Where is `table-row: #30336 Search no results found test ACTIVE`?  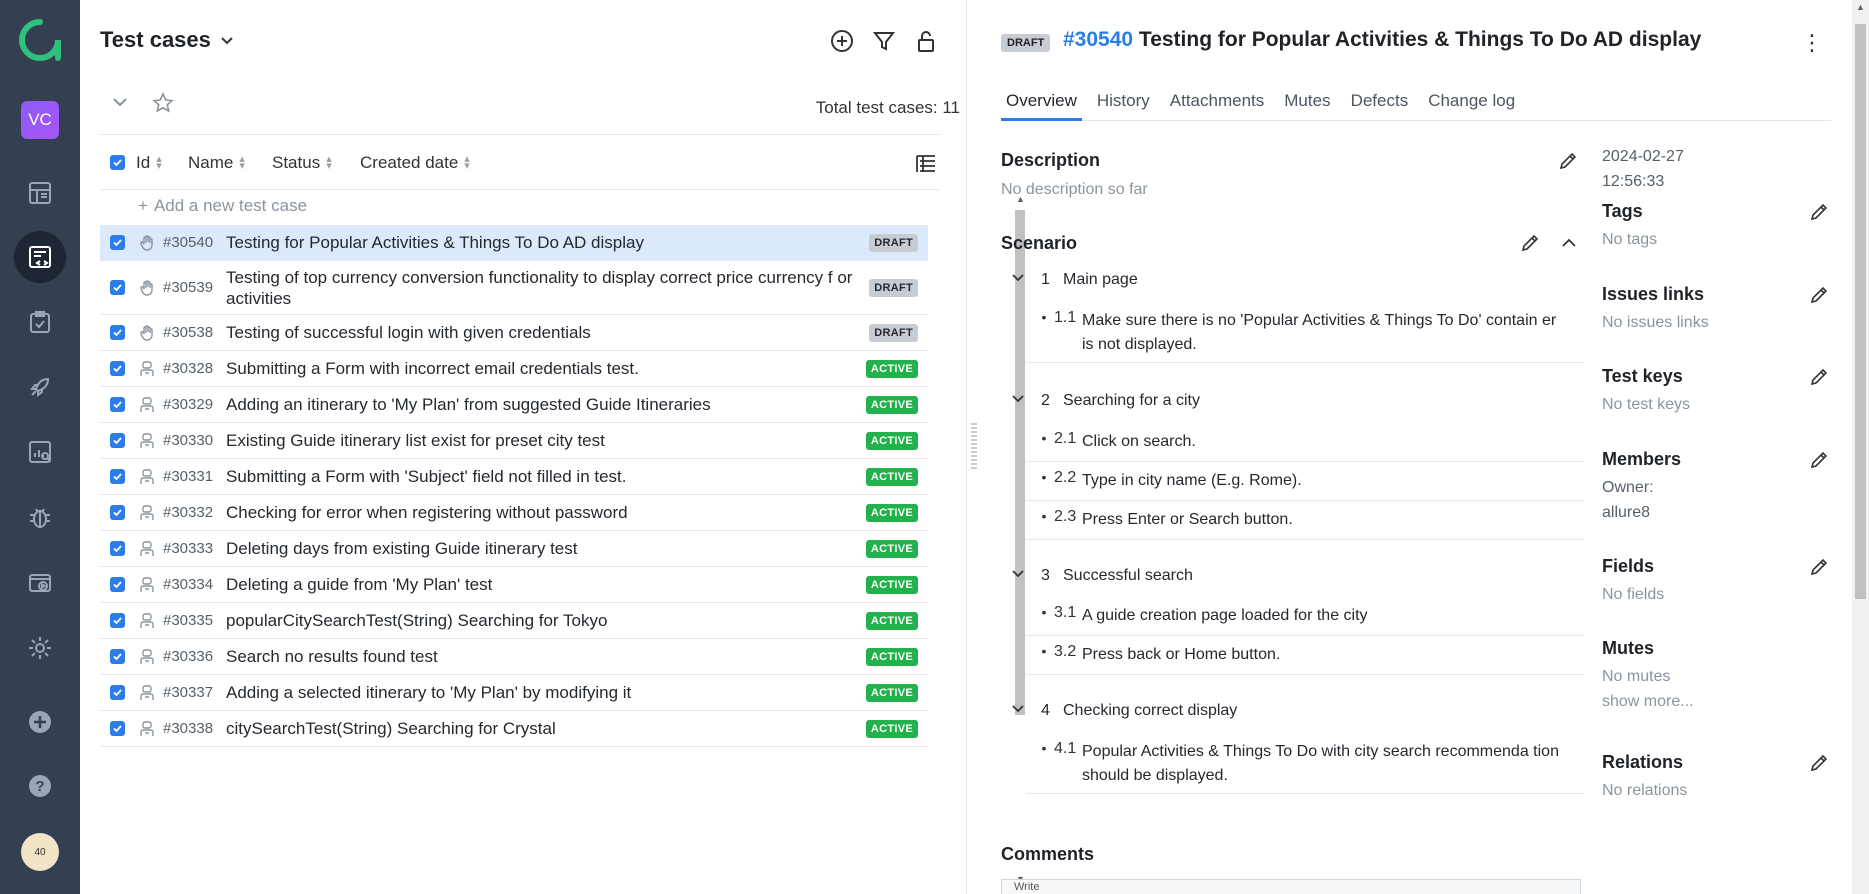
table-row: #30336 Search no results found test ACTIVE is located at coordinates (514, 657).